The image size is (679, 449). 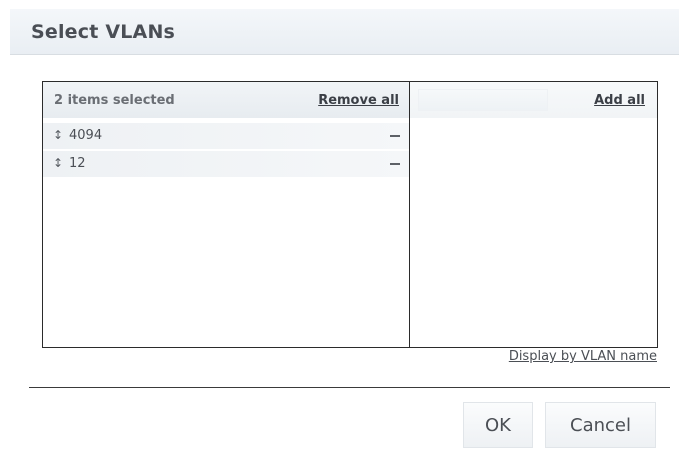 I want to click on dialog-title: Select VLANs, so click(x=103, y=32).